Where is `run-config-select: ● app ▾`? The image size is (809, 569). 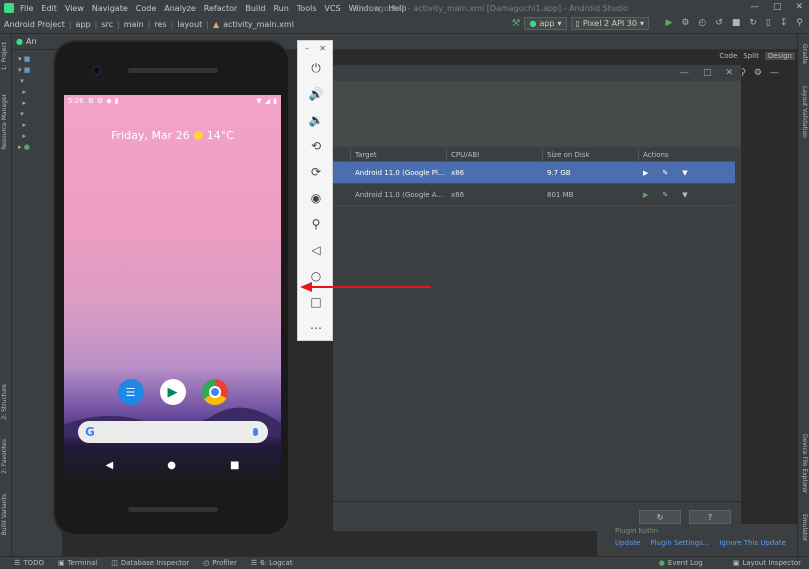 run-config-select: ● app ▾ is located at coordinates (545, 23).